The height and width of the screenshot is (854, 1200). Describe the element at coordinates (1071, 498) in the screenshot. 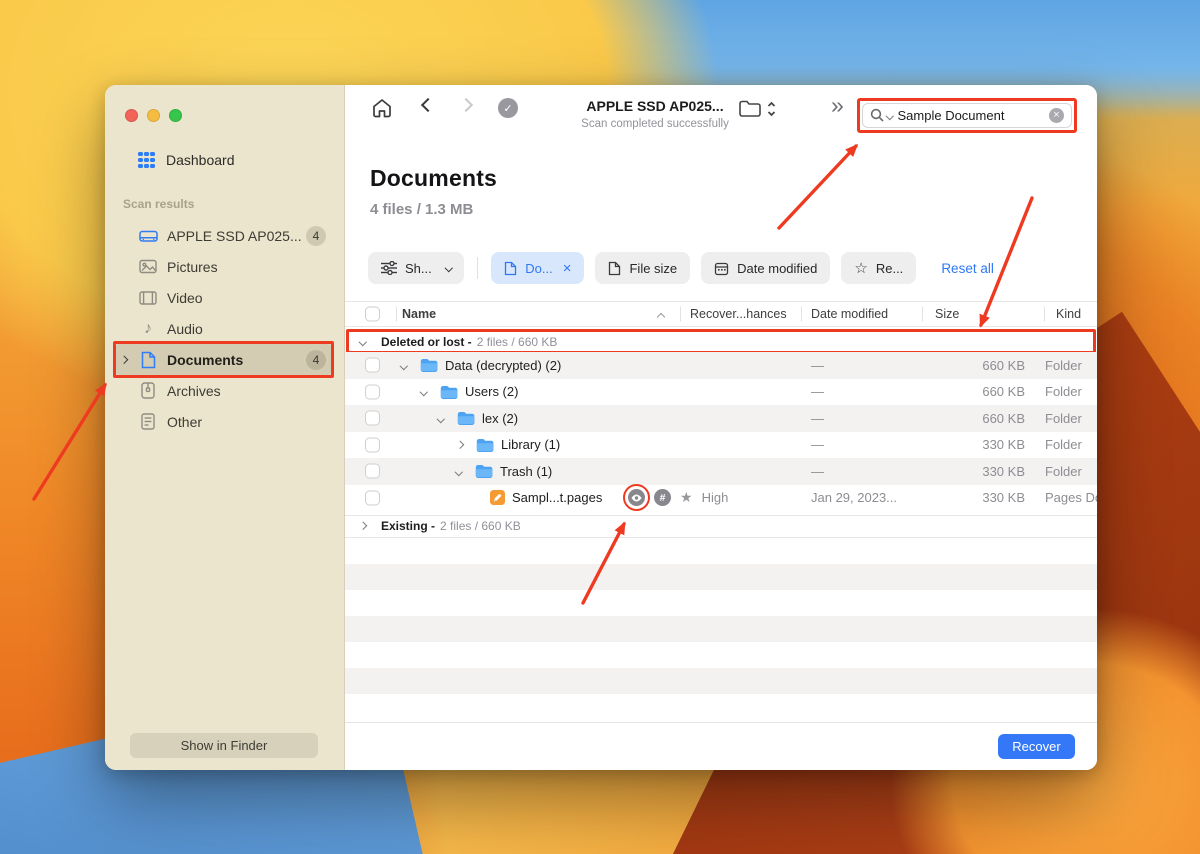

I see `cell-kind: Pages Document` at that location.